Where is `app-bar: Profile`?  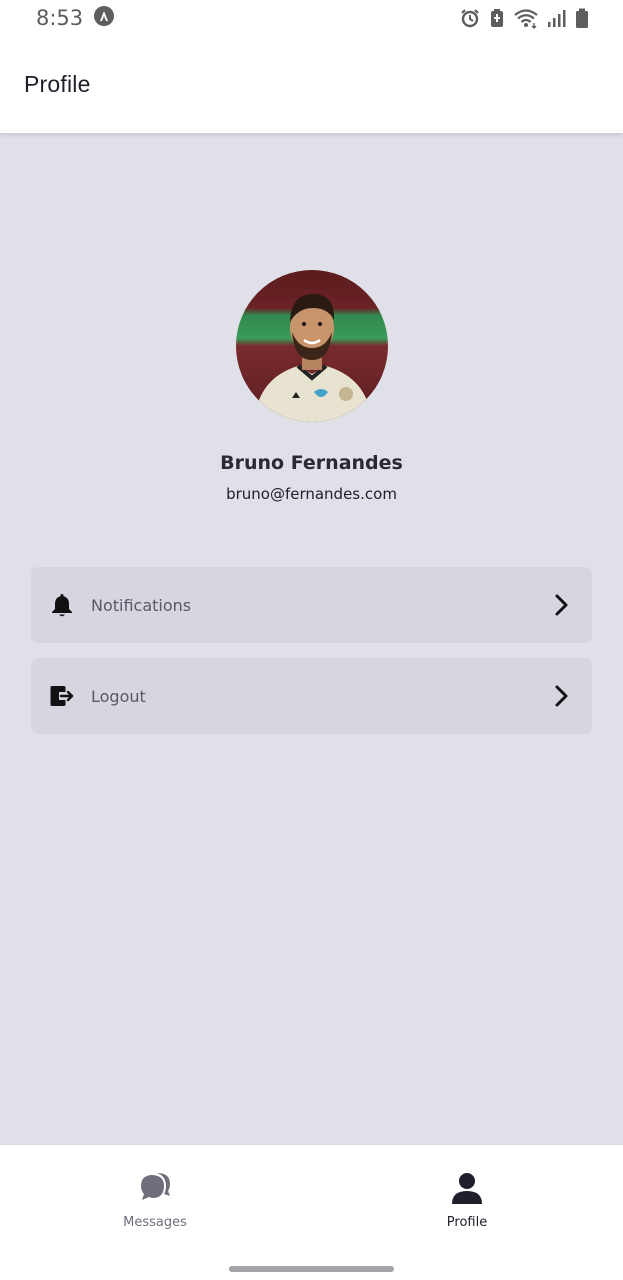
app-bar: Profile is located at coordinates (311, 84).